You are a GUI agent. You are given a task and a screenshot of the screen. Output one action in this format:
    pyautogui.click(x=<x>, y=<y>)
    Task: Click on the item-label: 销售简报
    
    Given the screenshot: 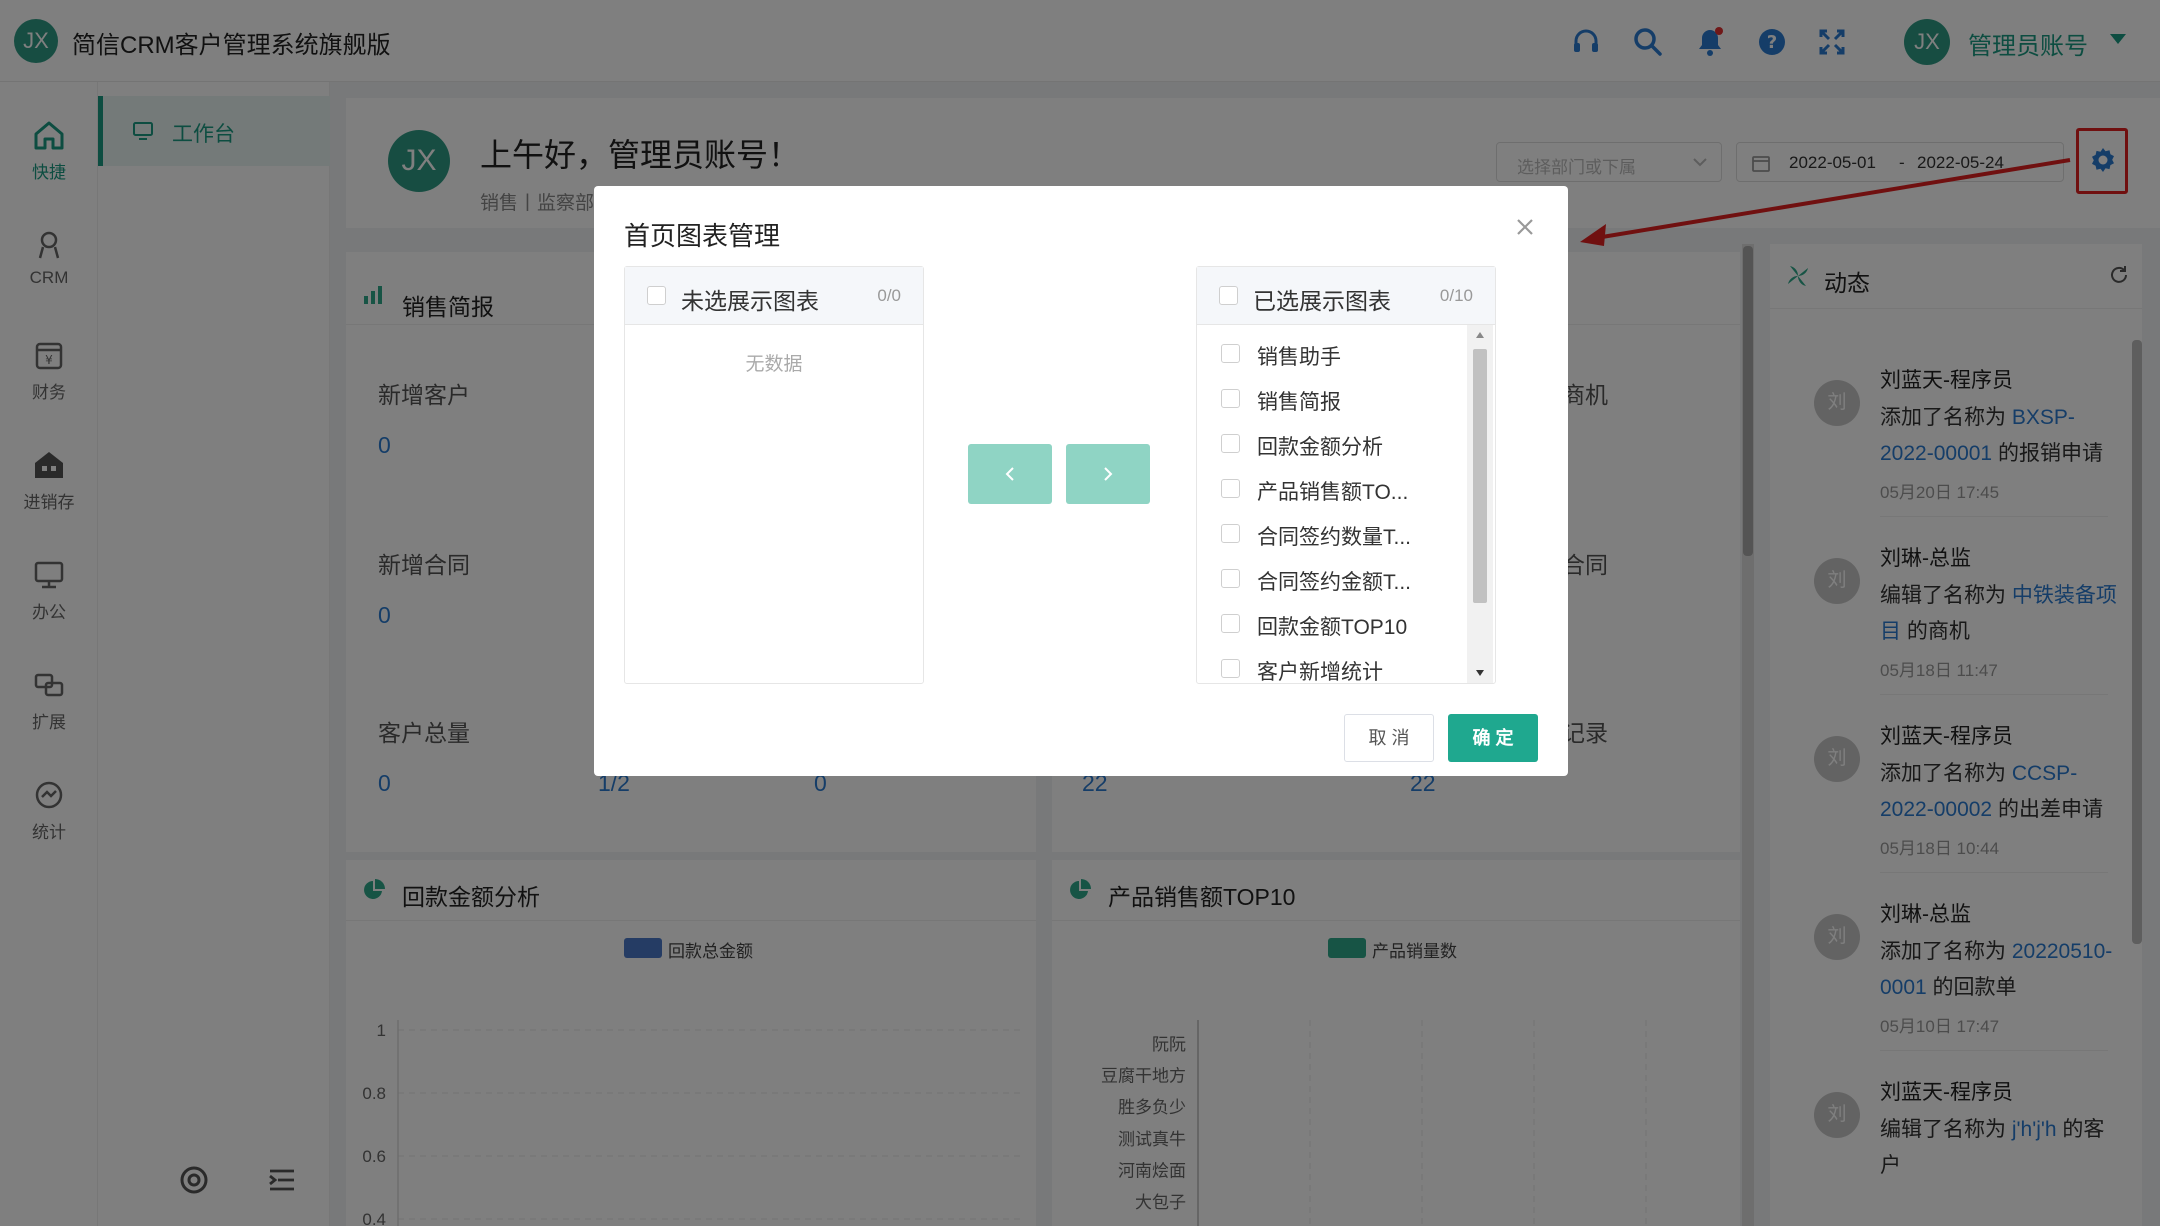 What is the action you would take?
    pyautogui.click(x=1299, y=402)
    